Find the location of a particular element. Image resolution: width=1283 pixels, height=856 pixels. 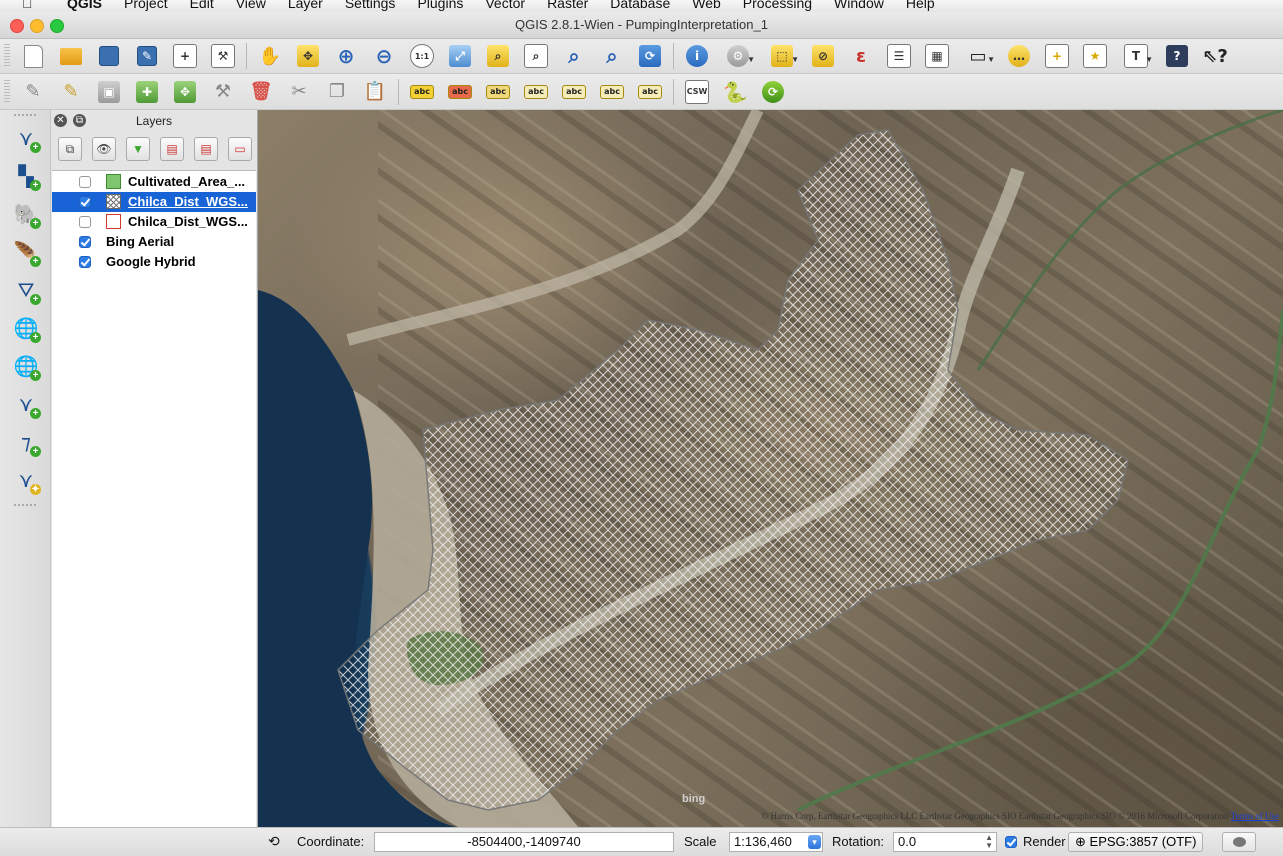

menu-view: View is located at coordinates (251, 5).